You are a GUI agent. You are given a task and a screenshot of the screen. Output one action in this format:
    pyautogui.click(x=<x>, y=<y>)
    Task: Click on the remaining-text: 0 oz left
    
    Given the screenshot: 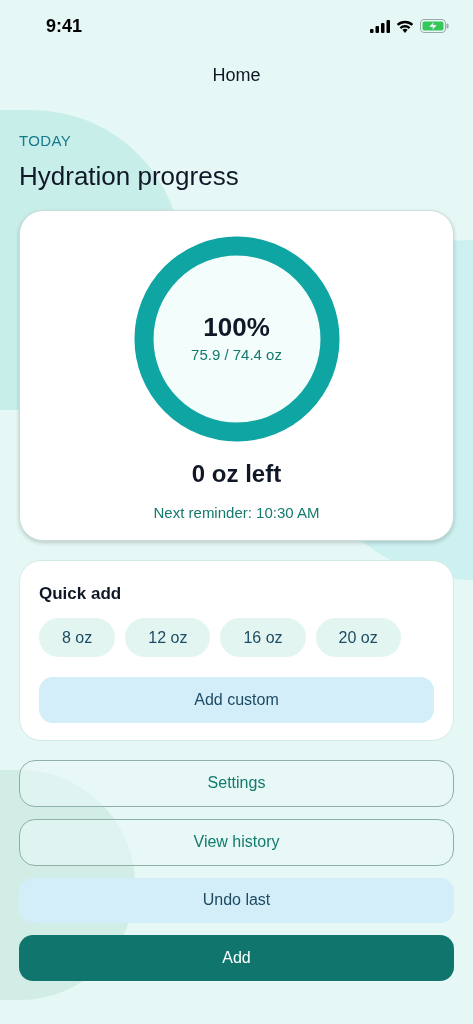 What is the action you would take?
    pyautogui.click(x=236, y=473)
    